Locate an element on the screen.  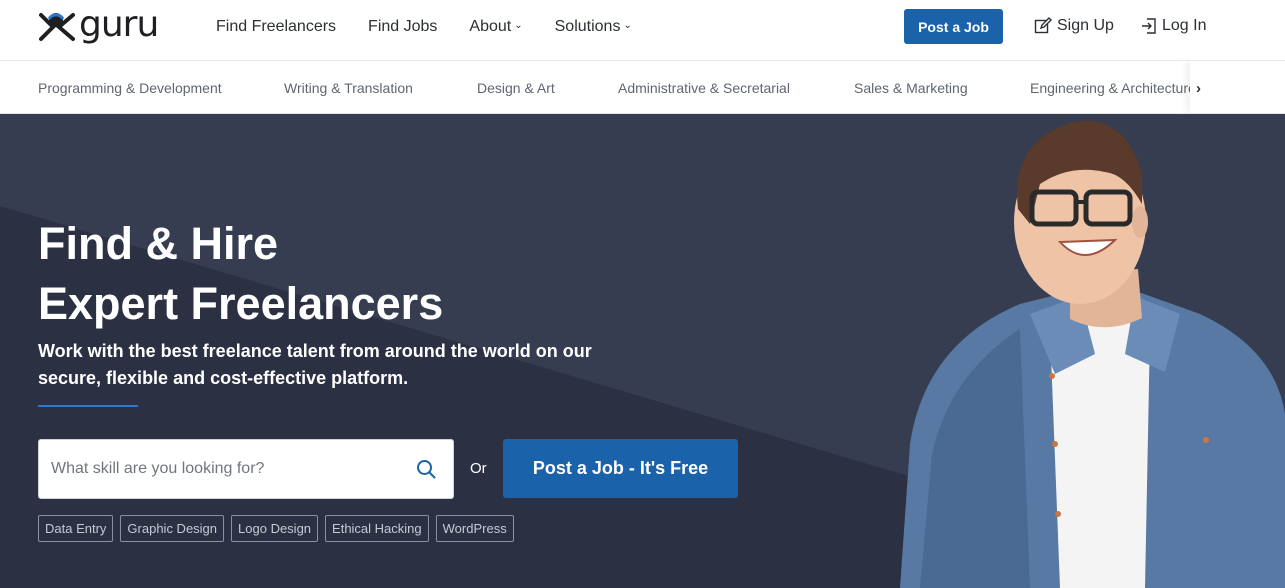
guru-logo-mark-icon is located at coordinates (57, 27).